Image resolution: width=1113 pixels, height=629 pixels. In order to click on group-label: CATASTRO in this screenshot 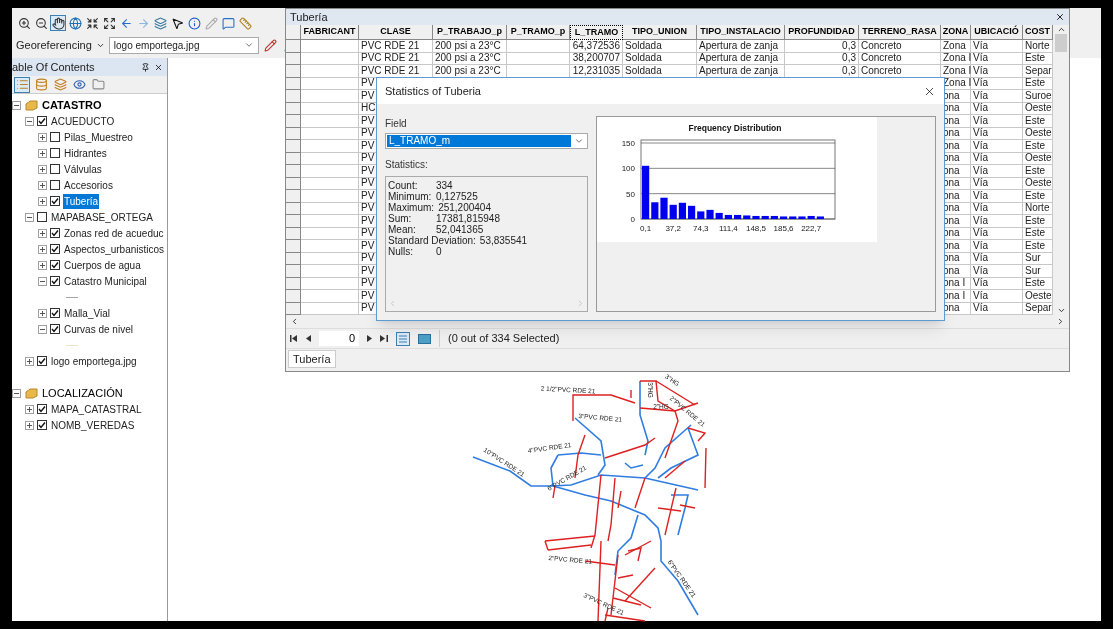, I will do `click(72, 105)`.